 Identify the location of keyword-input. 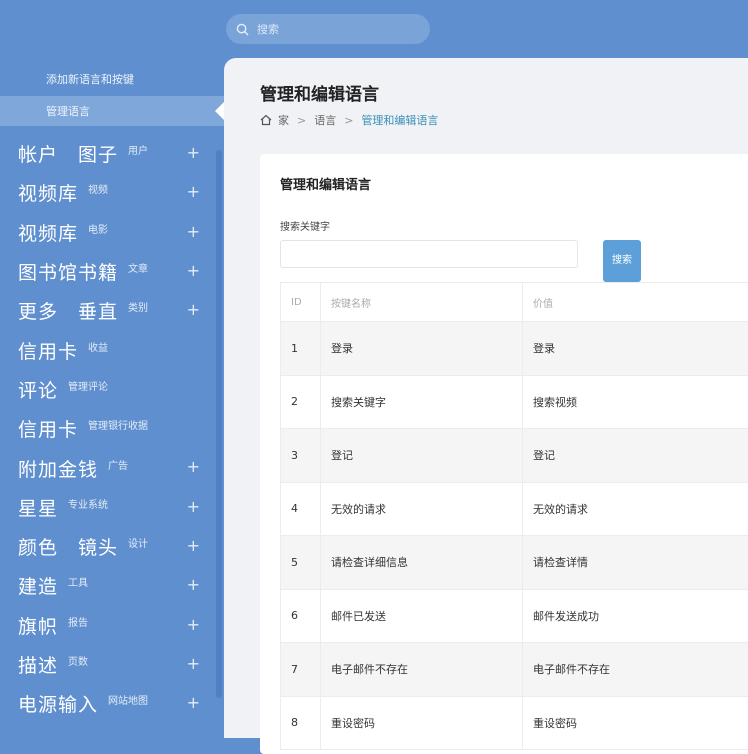
(429, 254).